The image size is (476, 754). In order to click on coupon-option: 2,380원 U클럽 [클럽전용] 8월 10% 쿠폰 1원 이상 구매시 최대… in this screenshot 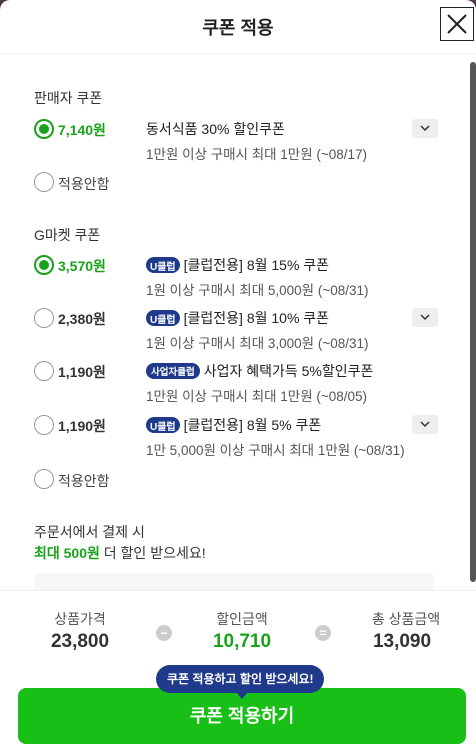, I will do `click(236, 330)`.